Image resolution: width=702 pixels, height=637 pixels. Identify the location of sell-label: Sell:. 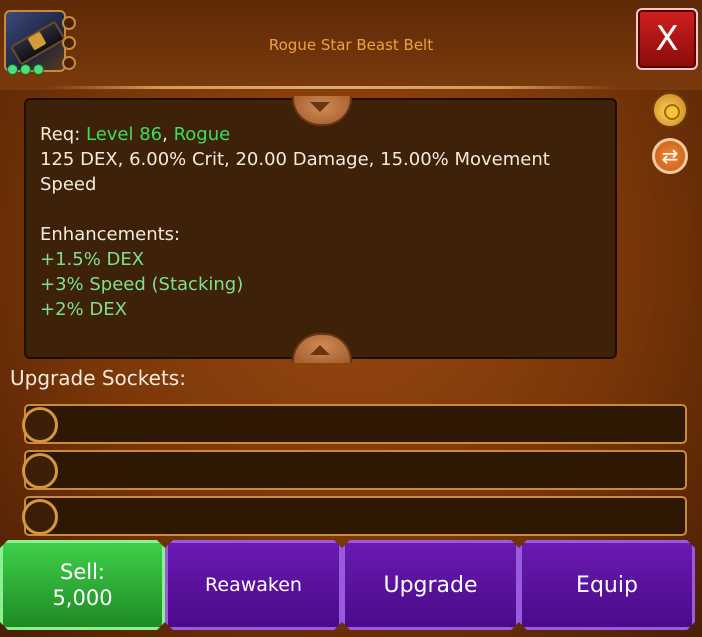
(82, 572).